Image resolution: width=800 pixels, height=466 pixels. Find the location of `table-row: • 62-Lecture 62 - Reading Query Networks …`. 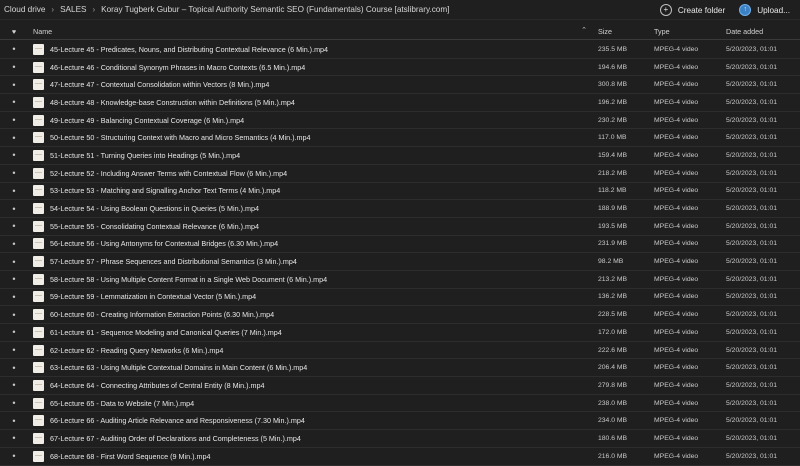

table-row: • 62-Lecture 62 - Reading Query Networks … is located at coordinates (400, 351).